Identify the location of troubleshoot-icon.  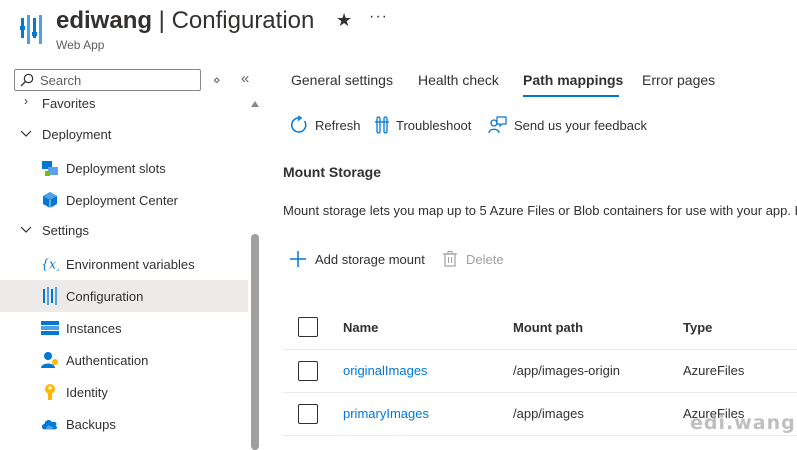
(382, 125).